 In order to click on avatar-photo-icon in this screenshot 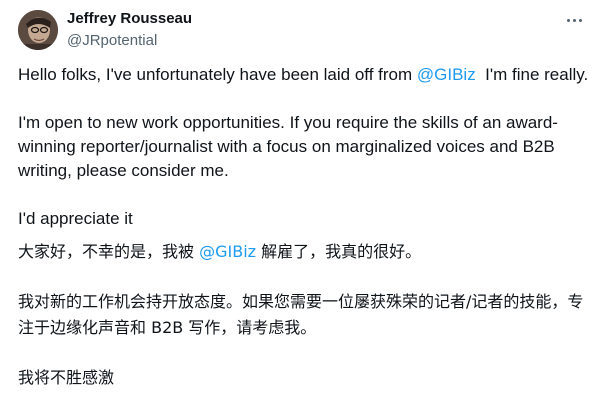, I will do `click(38, 30)`.